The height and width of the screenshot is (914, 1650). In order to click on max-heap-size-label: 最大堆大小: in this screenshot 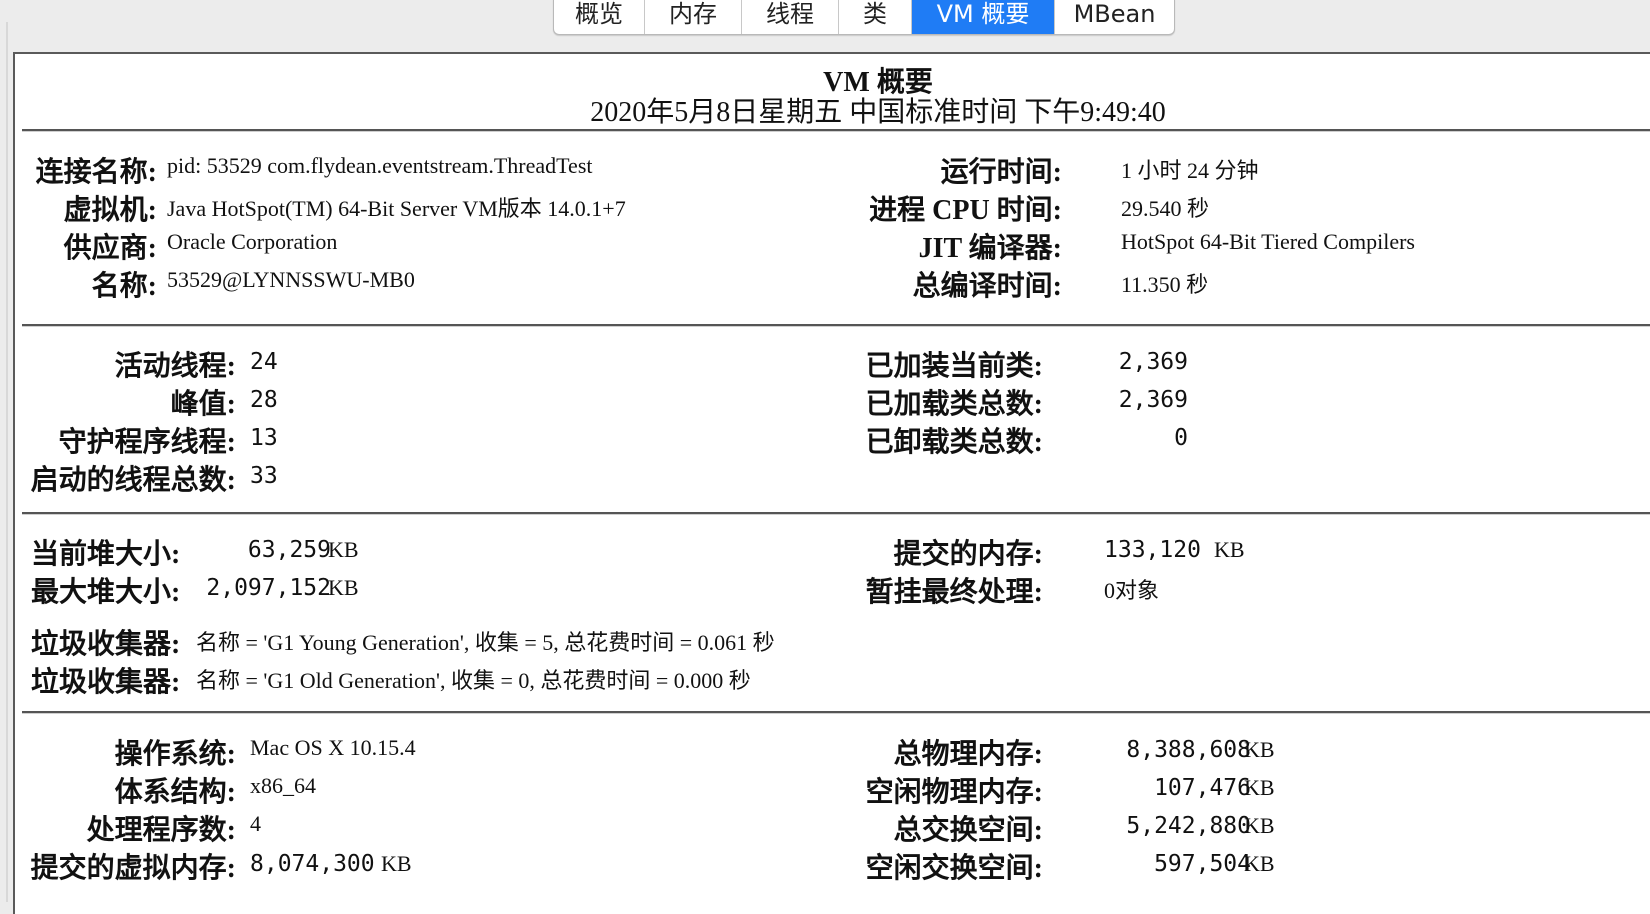, I will do `click(106, 592)`.